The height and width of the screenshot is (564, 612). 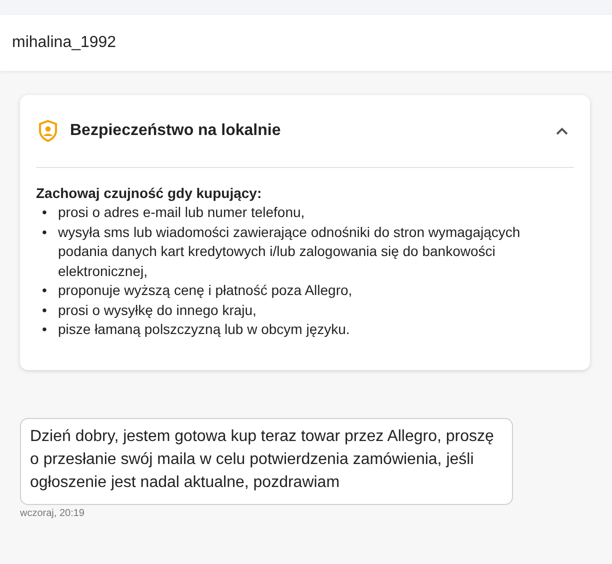 What do you see at coordinates (53, 513) in the screenshot?
I see `message-time: wczoraj, 20:19` at bounding box center [53, 513].